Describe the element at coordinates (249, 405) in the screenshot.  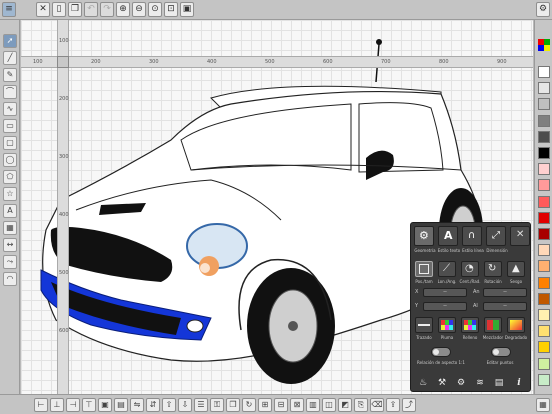
I see `rotate-icon: ↻` at that location.